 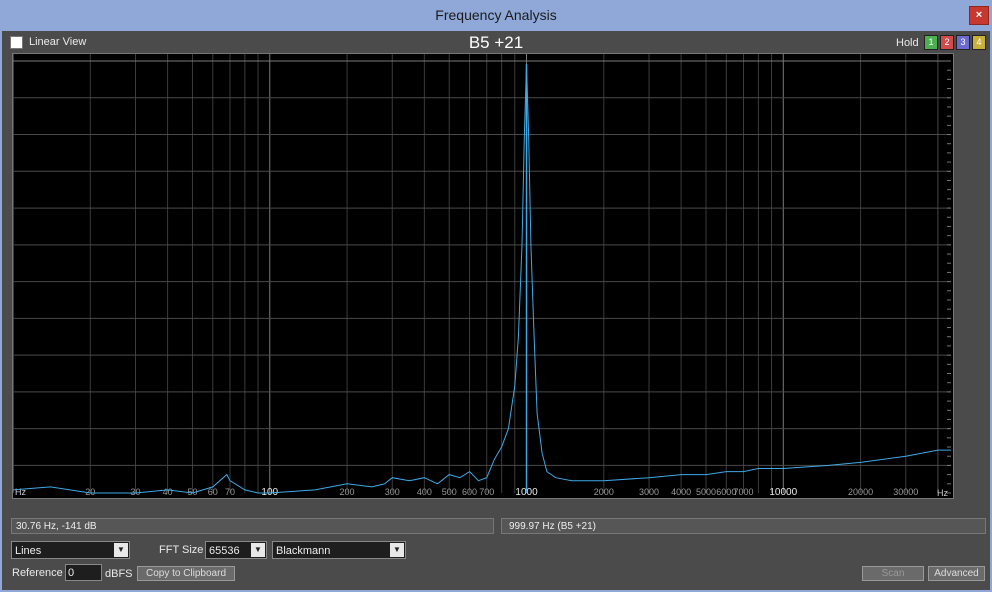 I want to click on reference-label: Reference, so click(x=37, y=573).